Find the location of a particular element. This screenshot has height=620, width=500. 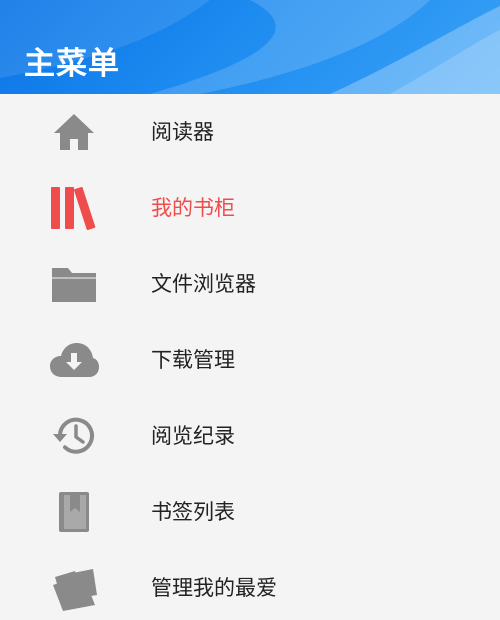

home-icon is located at coordinates (74, 132).